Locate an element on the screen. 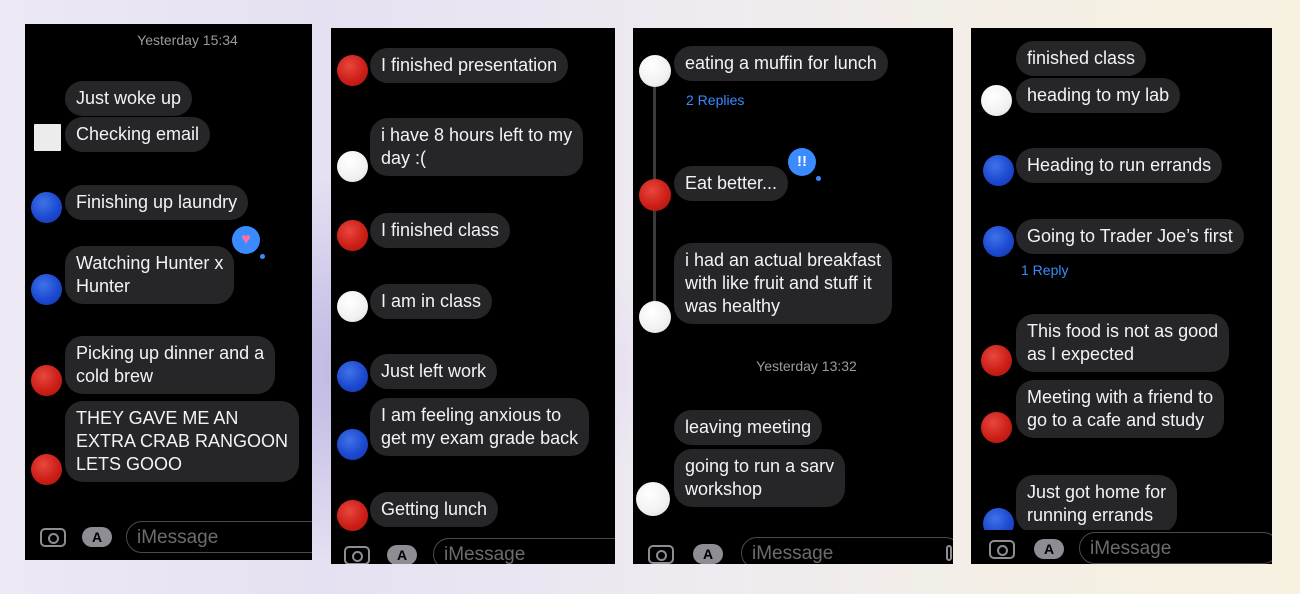 Image resolution: width=1300 pixels, height=594 pixels. message-bubble: I finished presentation is located at coordinates (469, 65).